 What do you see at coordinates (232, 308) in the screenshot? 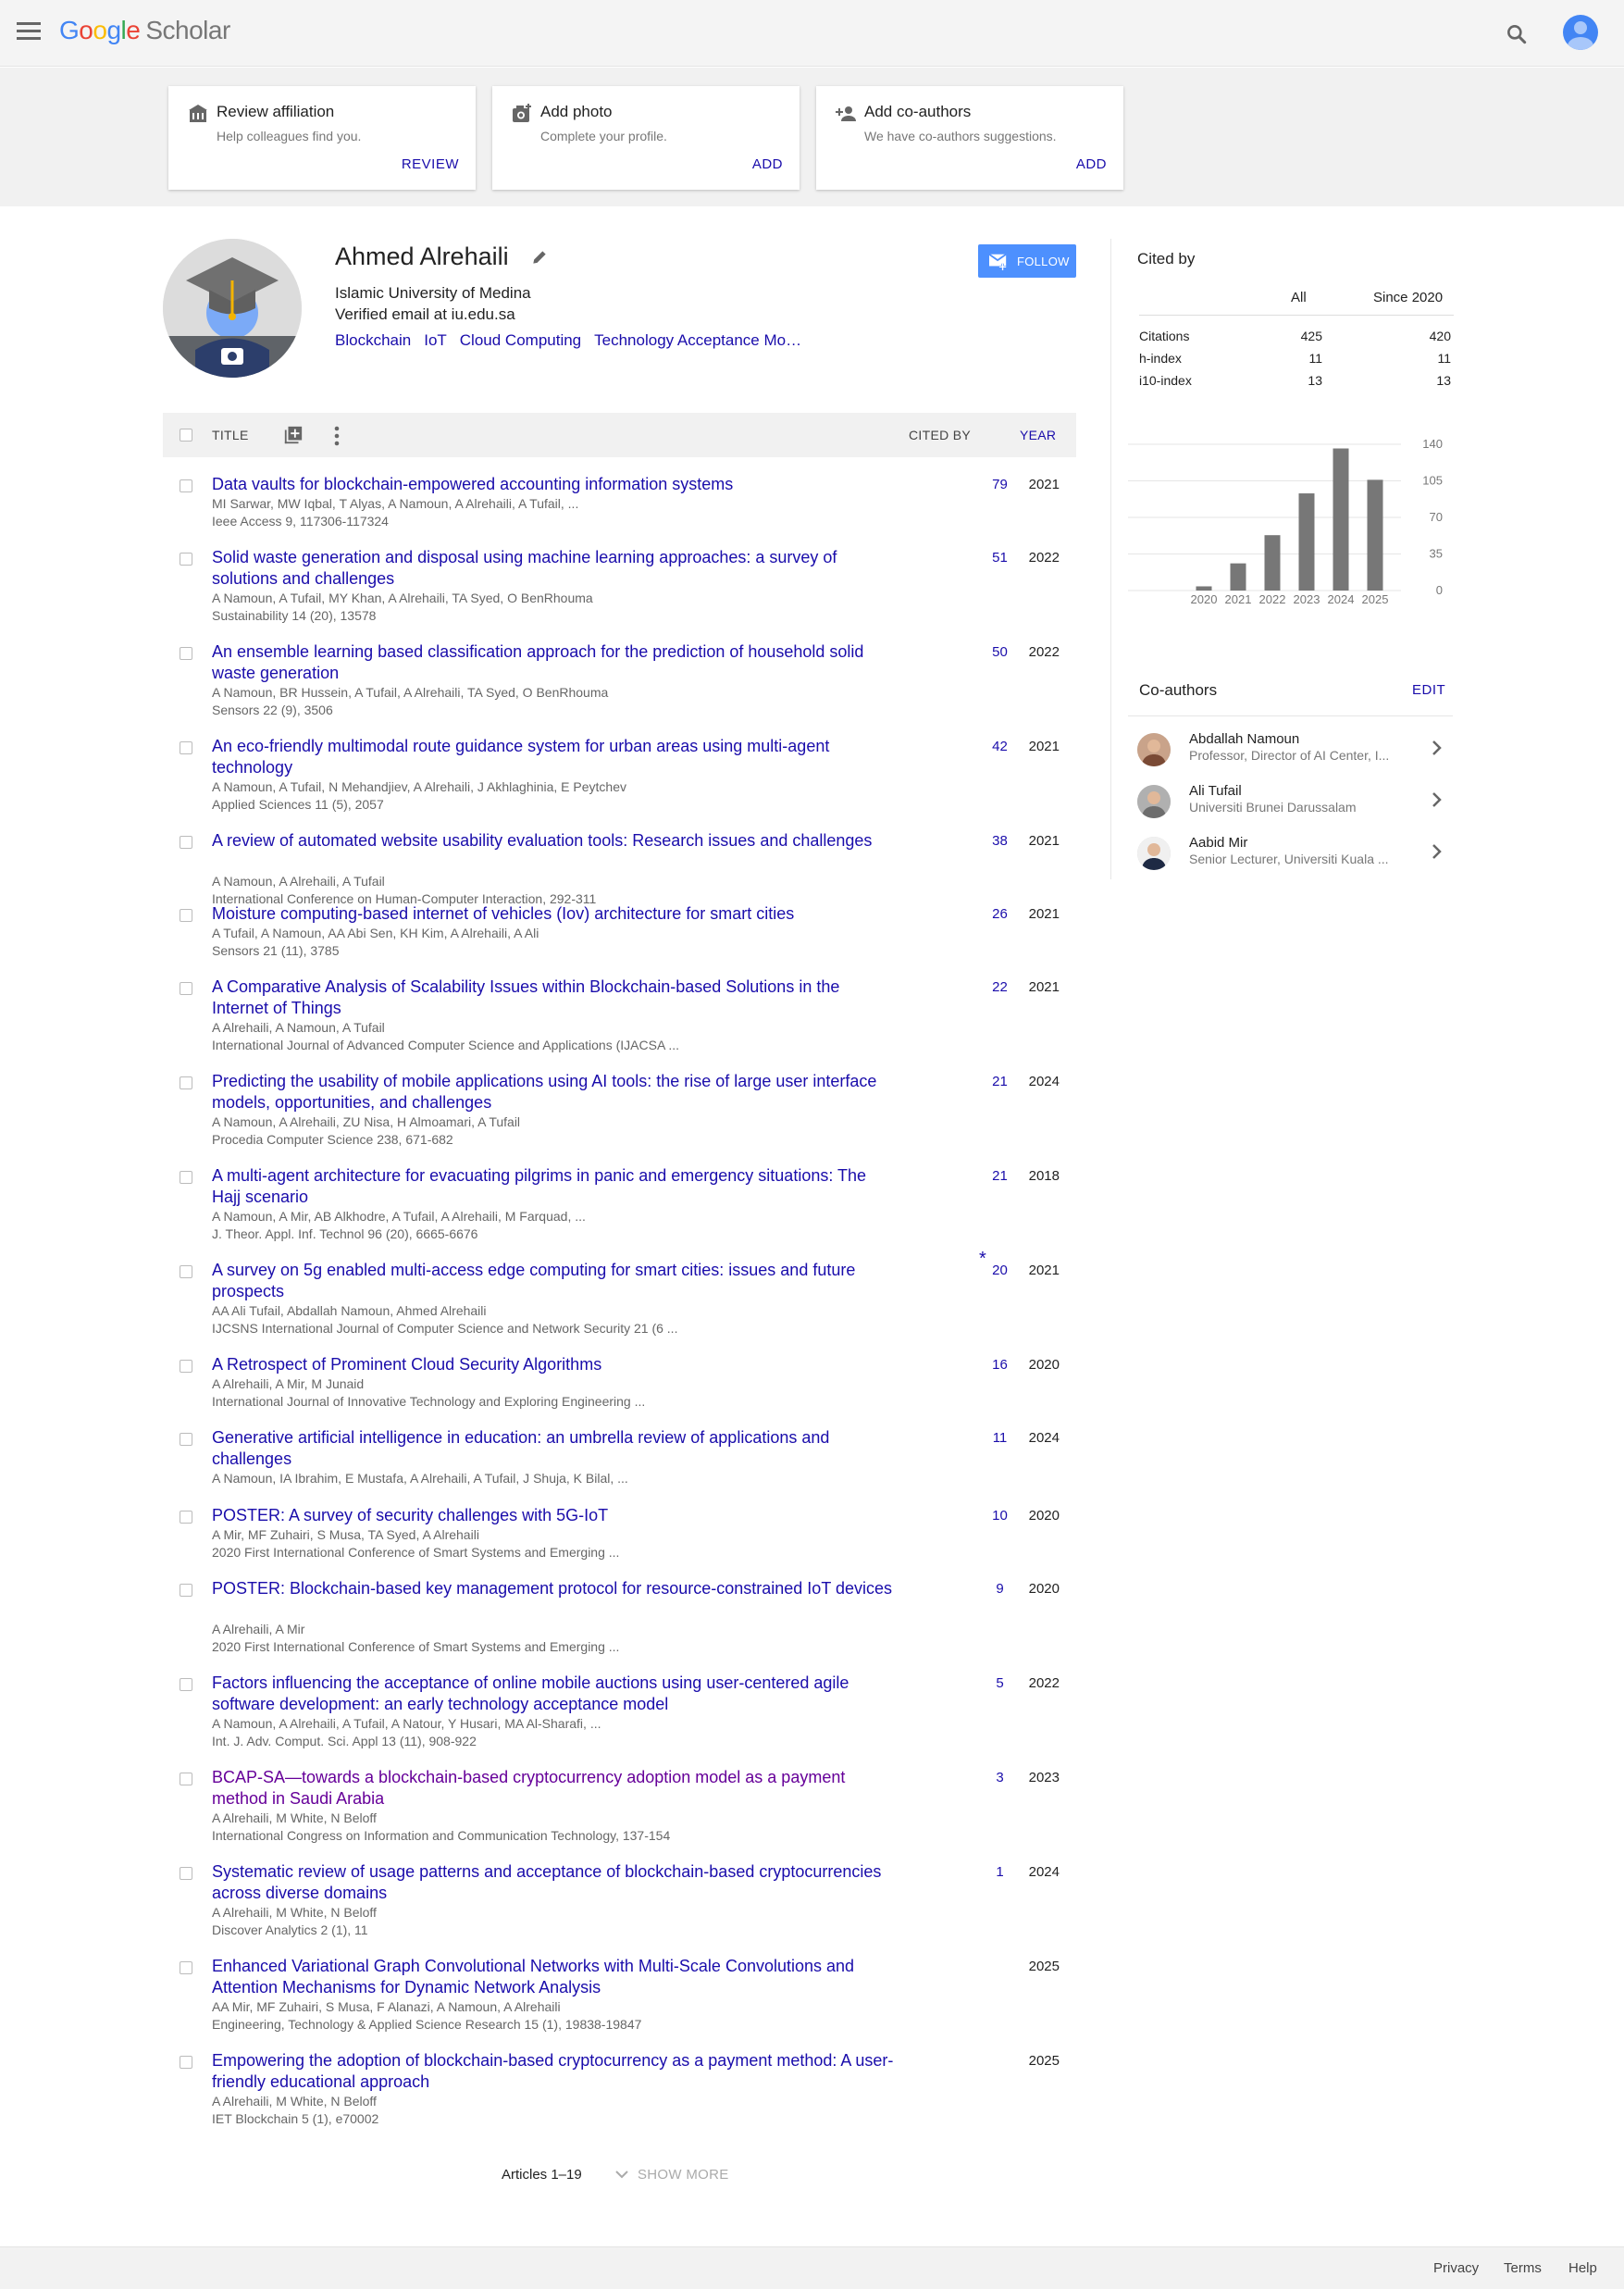
I see `profile-photo` at bounding box center [232, 308].